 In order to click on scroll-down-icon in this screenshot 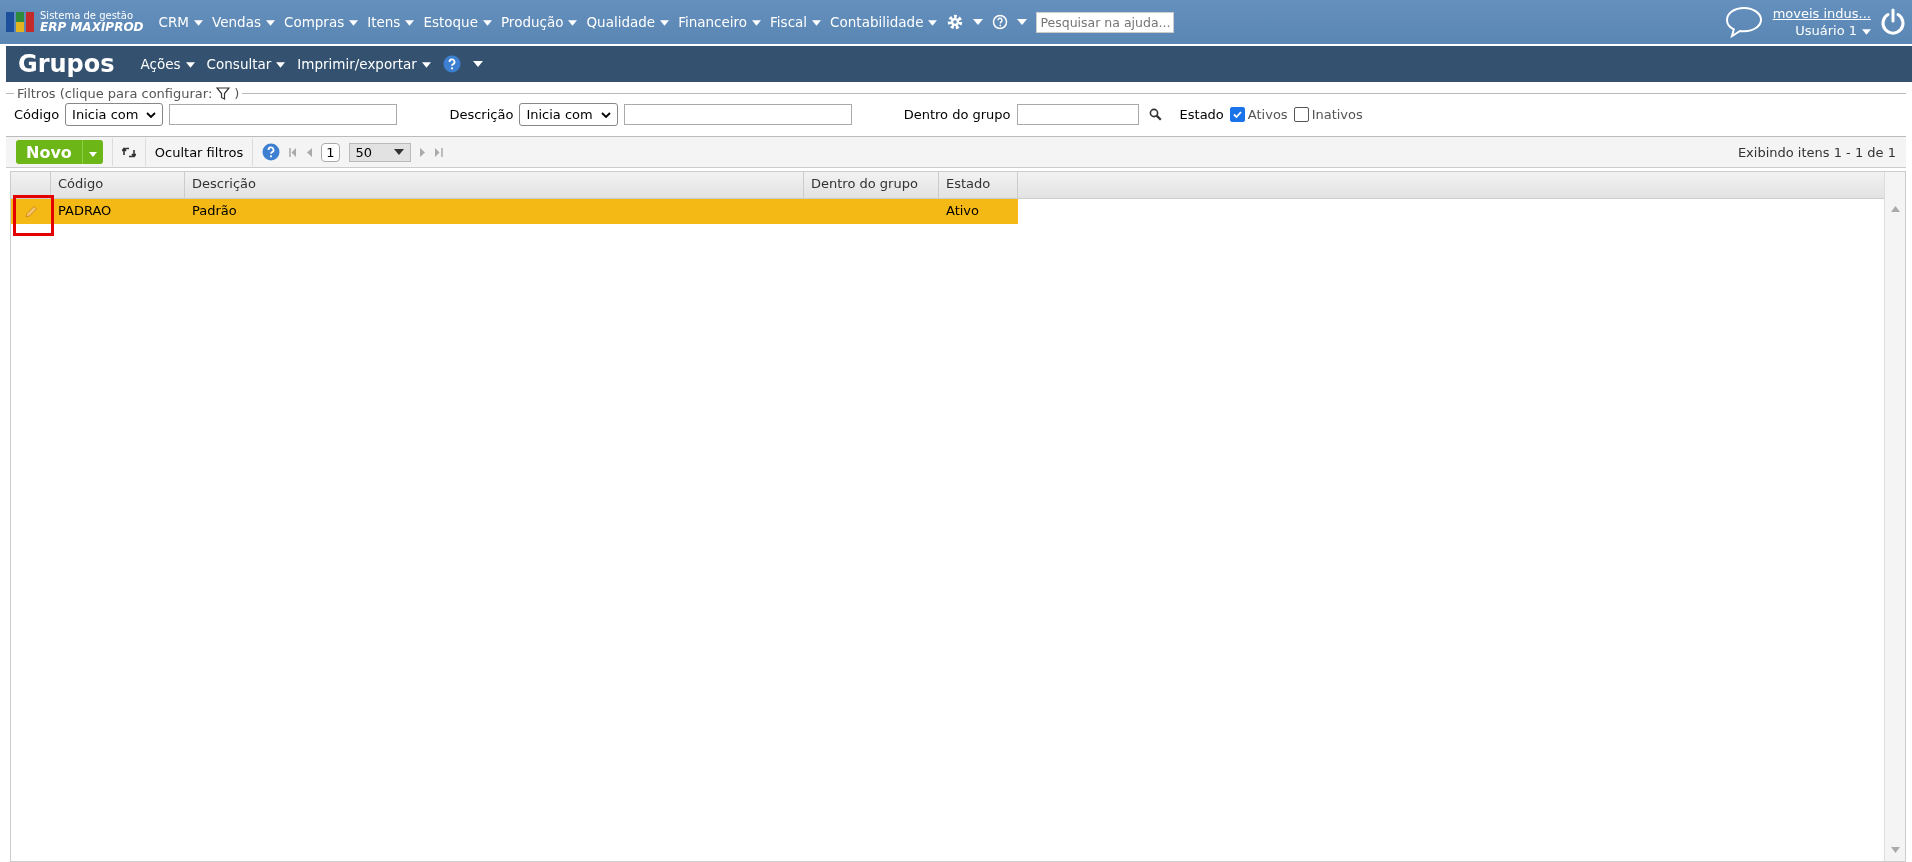, I will do `click(1895, 850)`.